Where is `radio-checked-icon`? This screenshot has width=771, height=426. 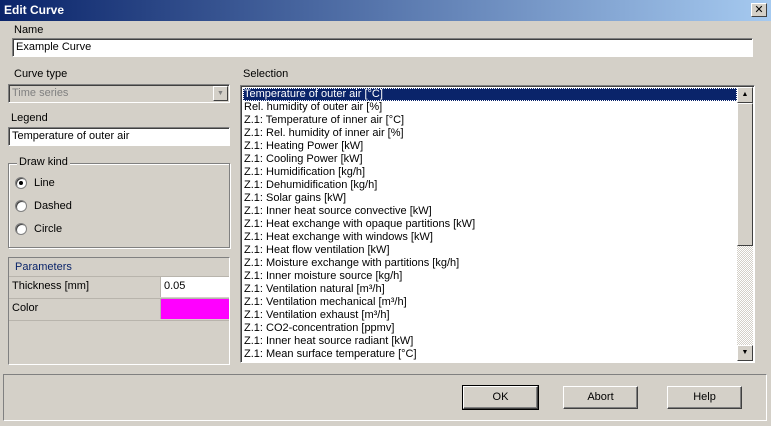 radio-checked-icon is located at coordinates (21, 183).